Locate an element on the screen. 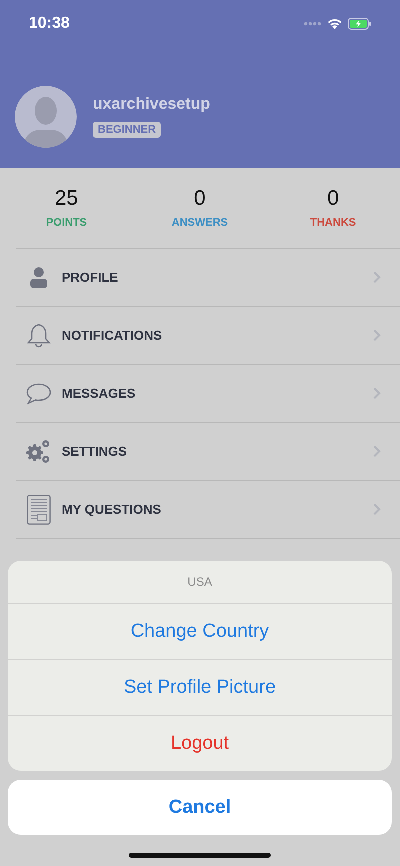 The image size is (400, 866). menu-item: MESSAGES is located at coordinates (208, 394).